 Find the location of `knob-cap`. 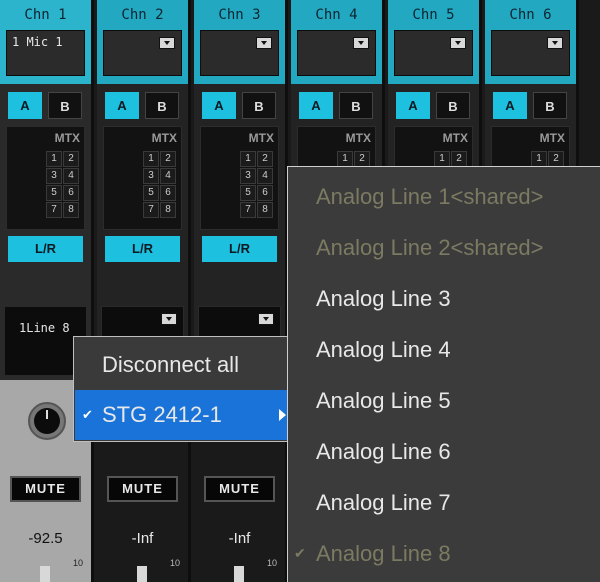

knob-cap is located at coordinates (47, 421).